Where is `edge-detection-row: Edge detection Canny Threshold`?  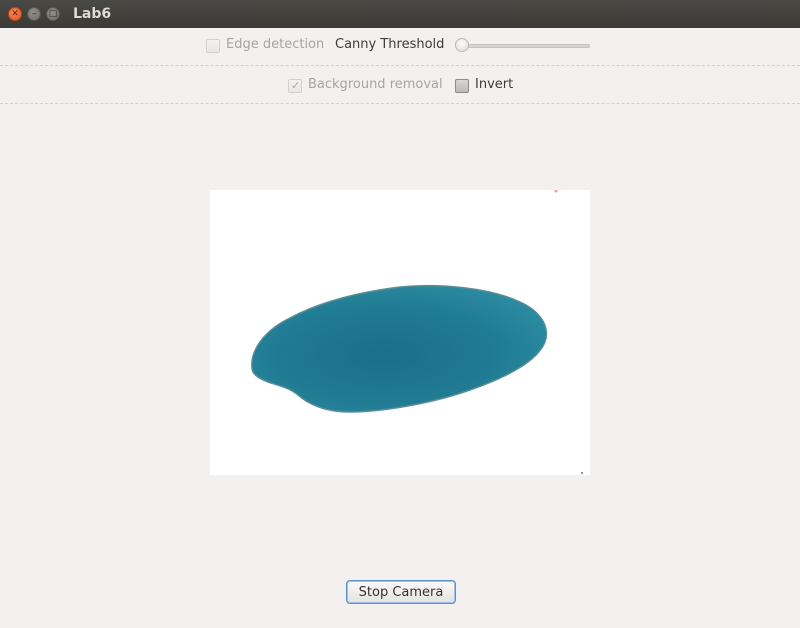 edge-detection-row: Edge detection Canny Threshold is located at coordinates (400, 46).